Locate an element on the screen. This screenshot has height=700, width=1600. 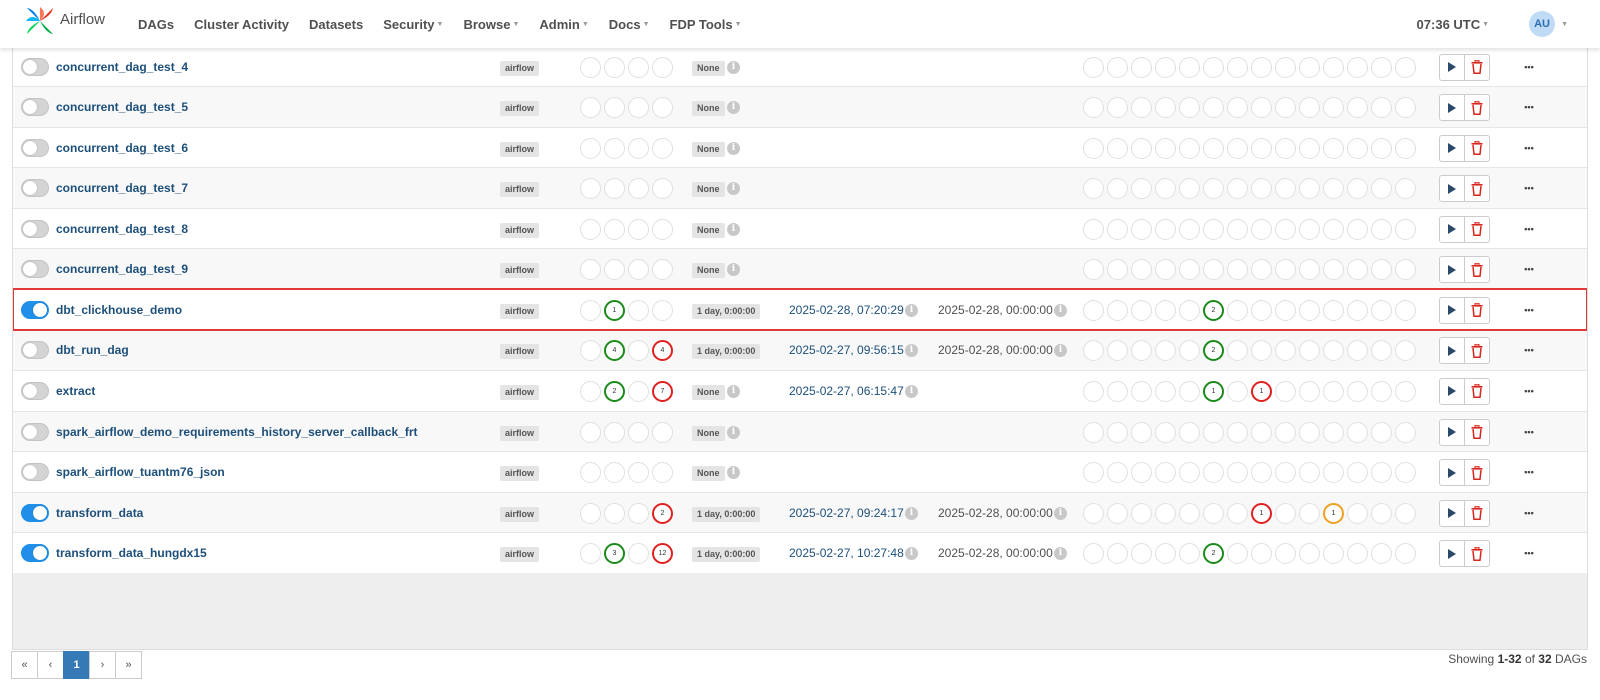
task-state-circle: 2 is located at coordinates (1213, 310).